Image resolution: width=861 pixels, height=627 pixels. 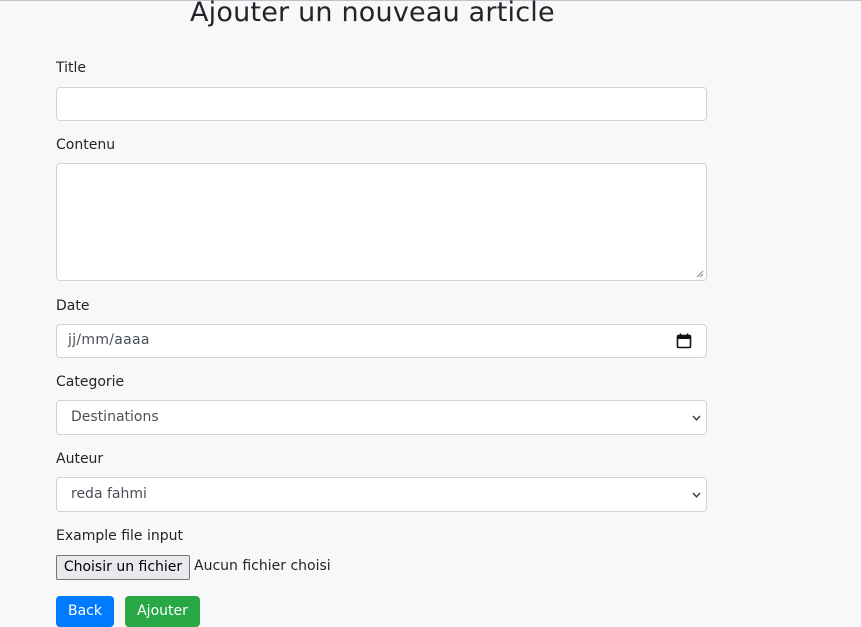 What do you see at coordinates (119, 536) in the screenshot?
I see `file-input-label: Example file input` at bounding box center [119, 536].